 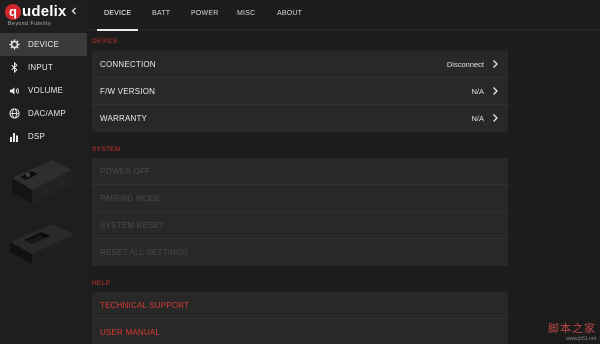 I want to click on sidebar-item-dsp: DSP, so click(x=43, y=136).